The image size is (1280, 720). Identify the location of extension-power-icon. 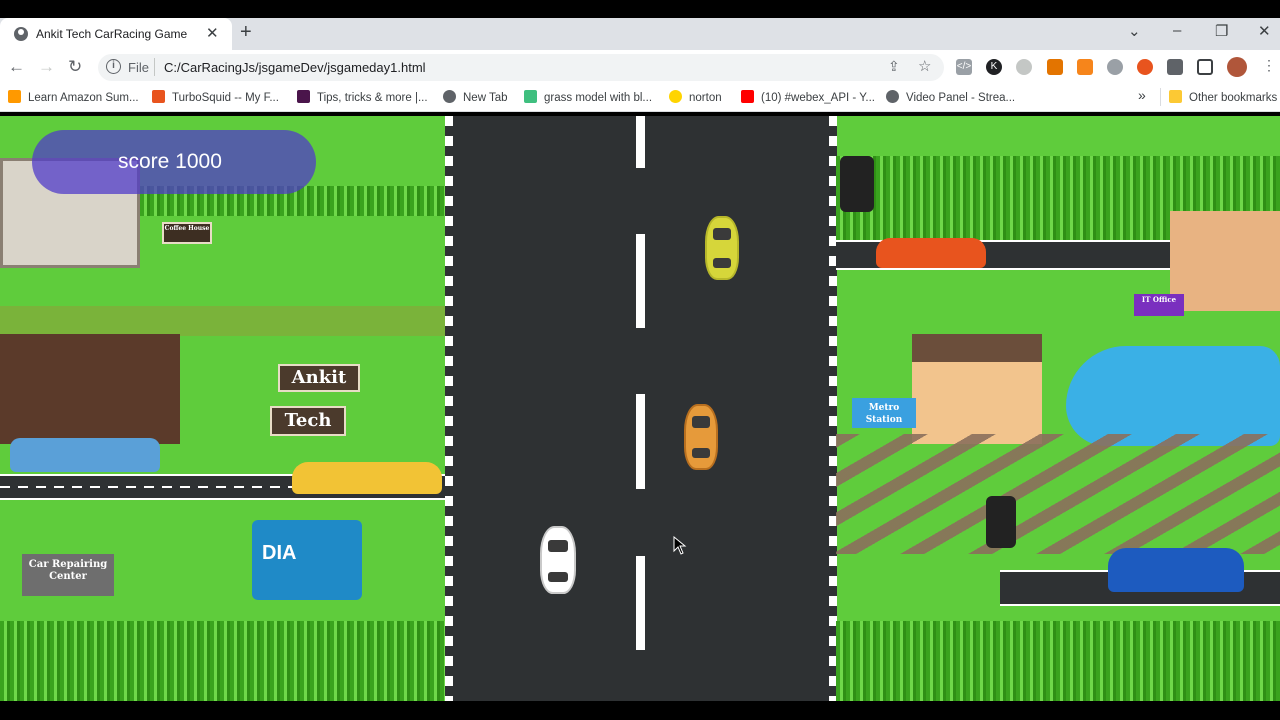
(1115, 67).